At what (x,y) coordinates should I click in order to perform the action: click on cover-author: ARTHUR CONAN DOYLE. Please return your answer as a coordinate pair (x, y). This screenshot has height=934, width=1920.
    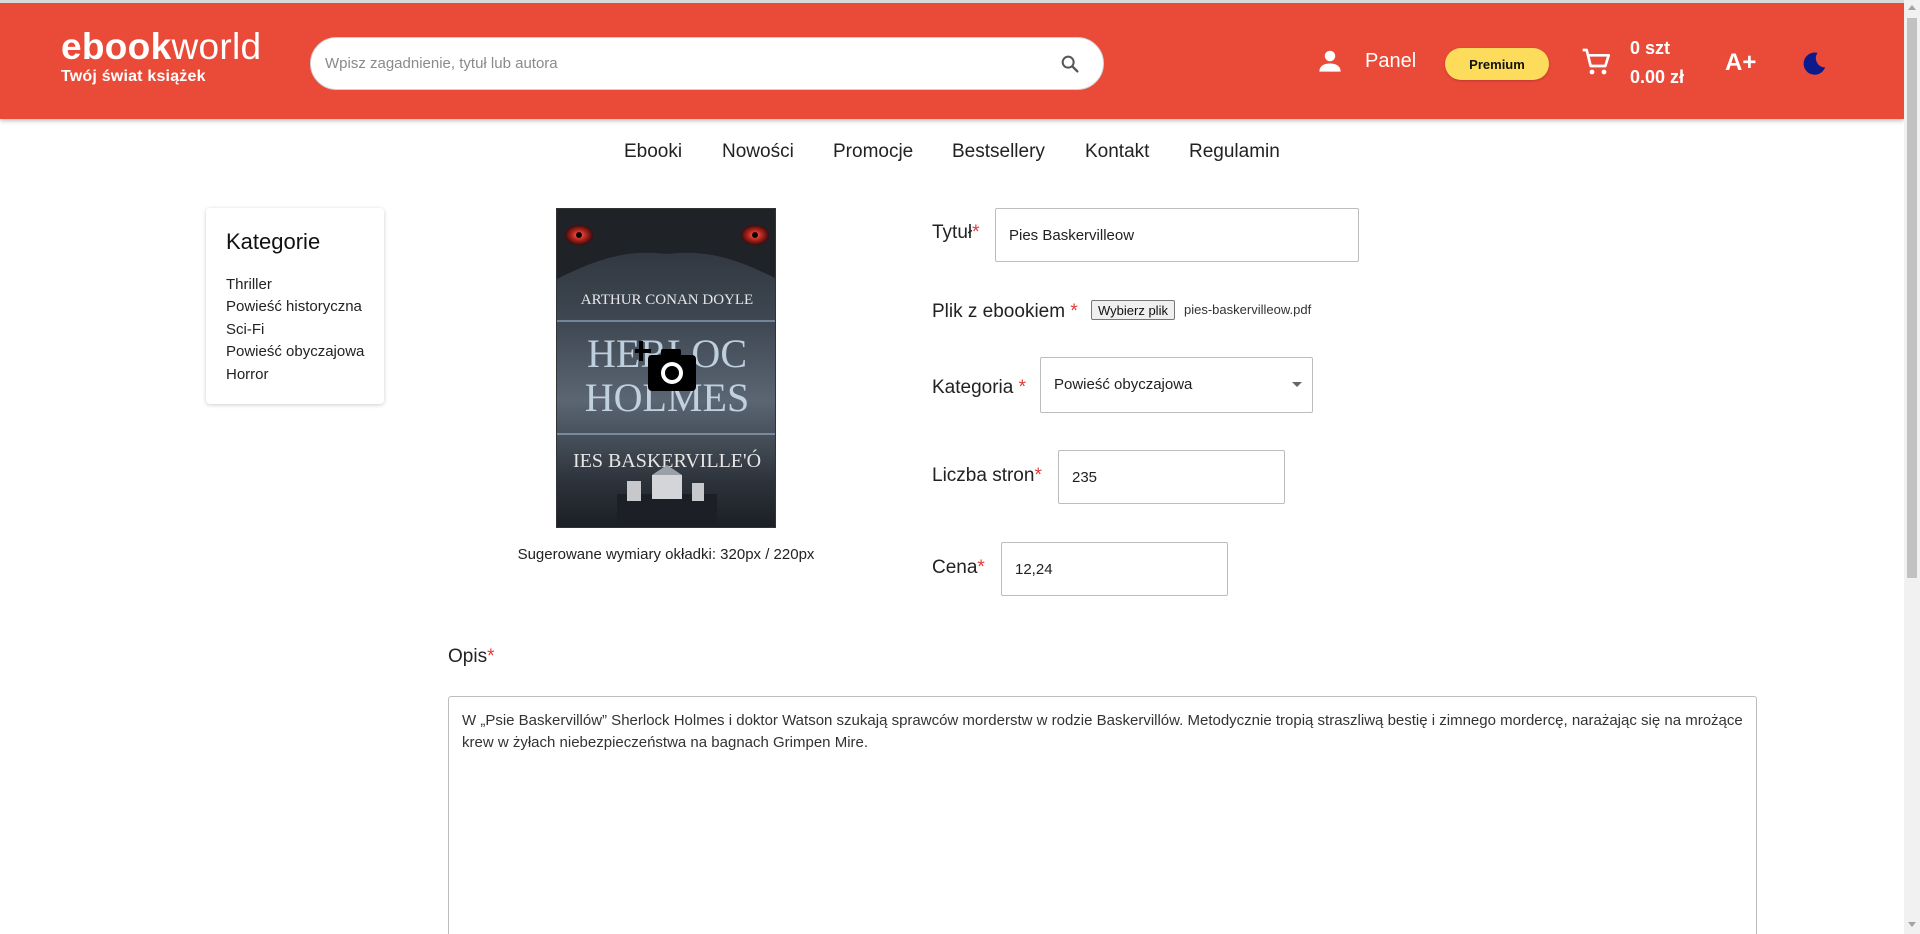
    Looking at the image, I should click on (667, 300).